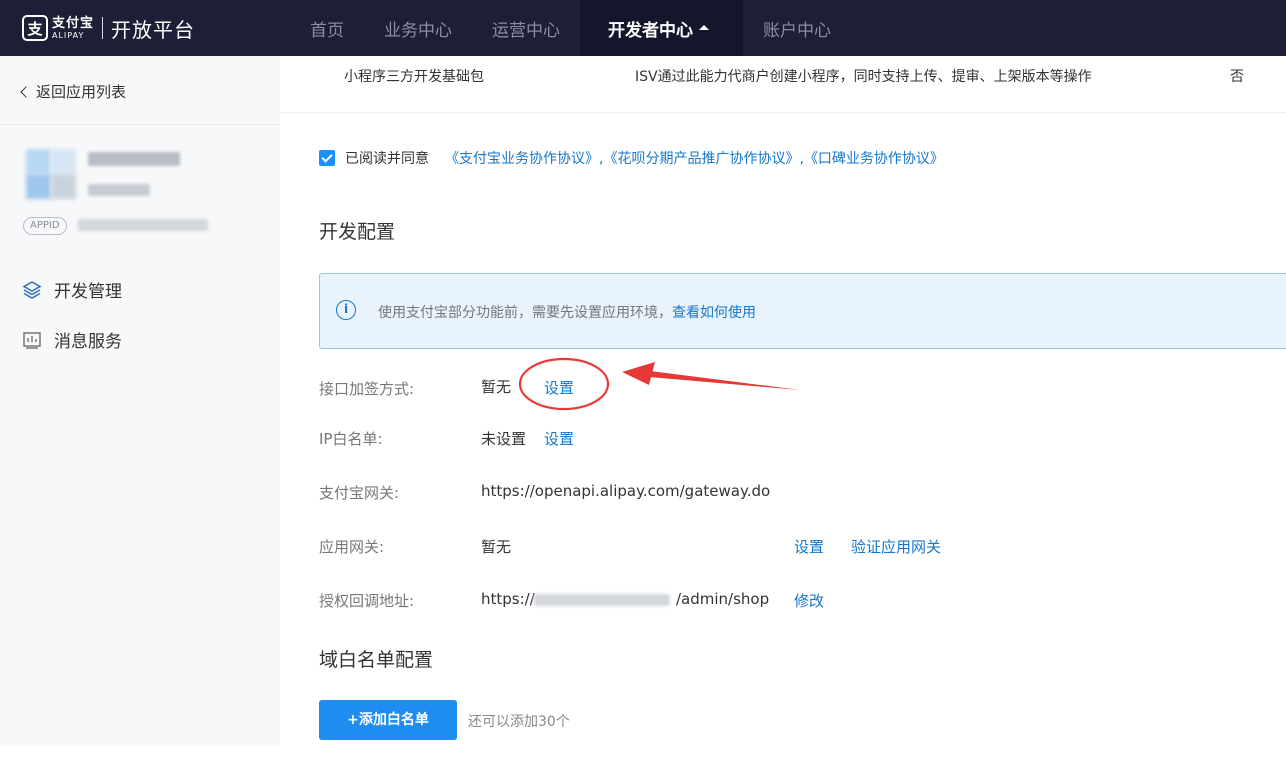 The height and width of the screenshot is (776, 1286). Describe the element at coordinates (896, 546) in the screenshot. I see `verify-app-gateway-link: 验证应用网关` at that location.